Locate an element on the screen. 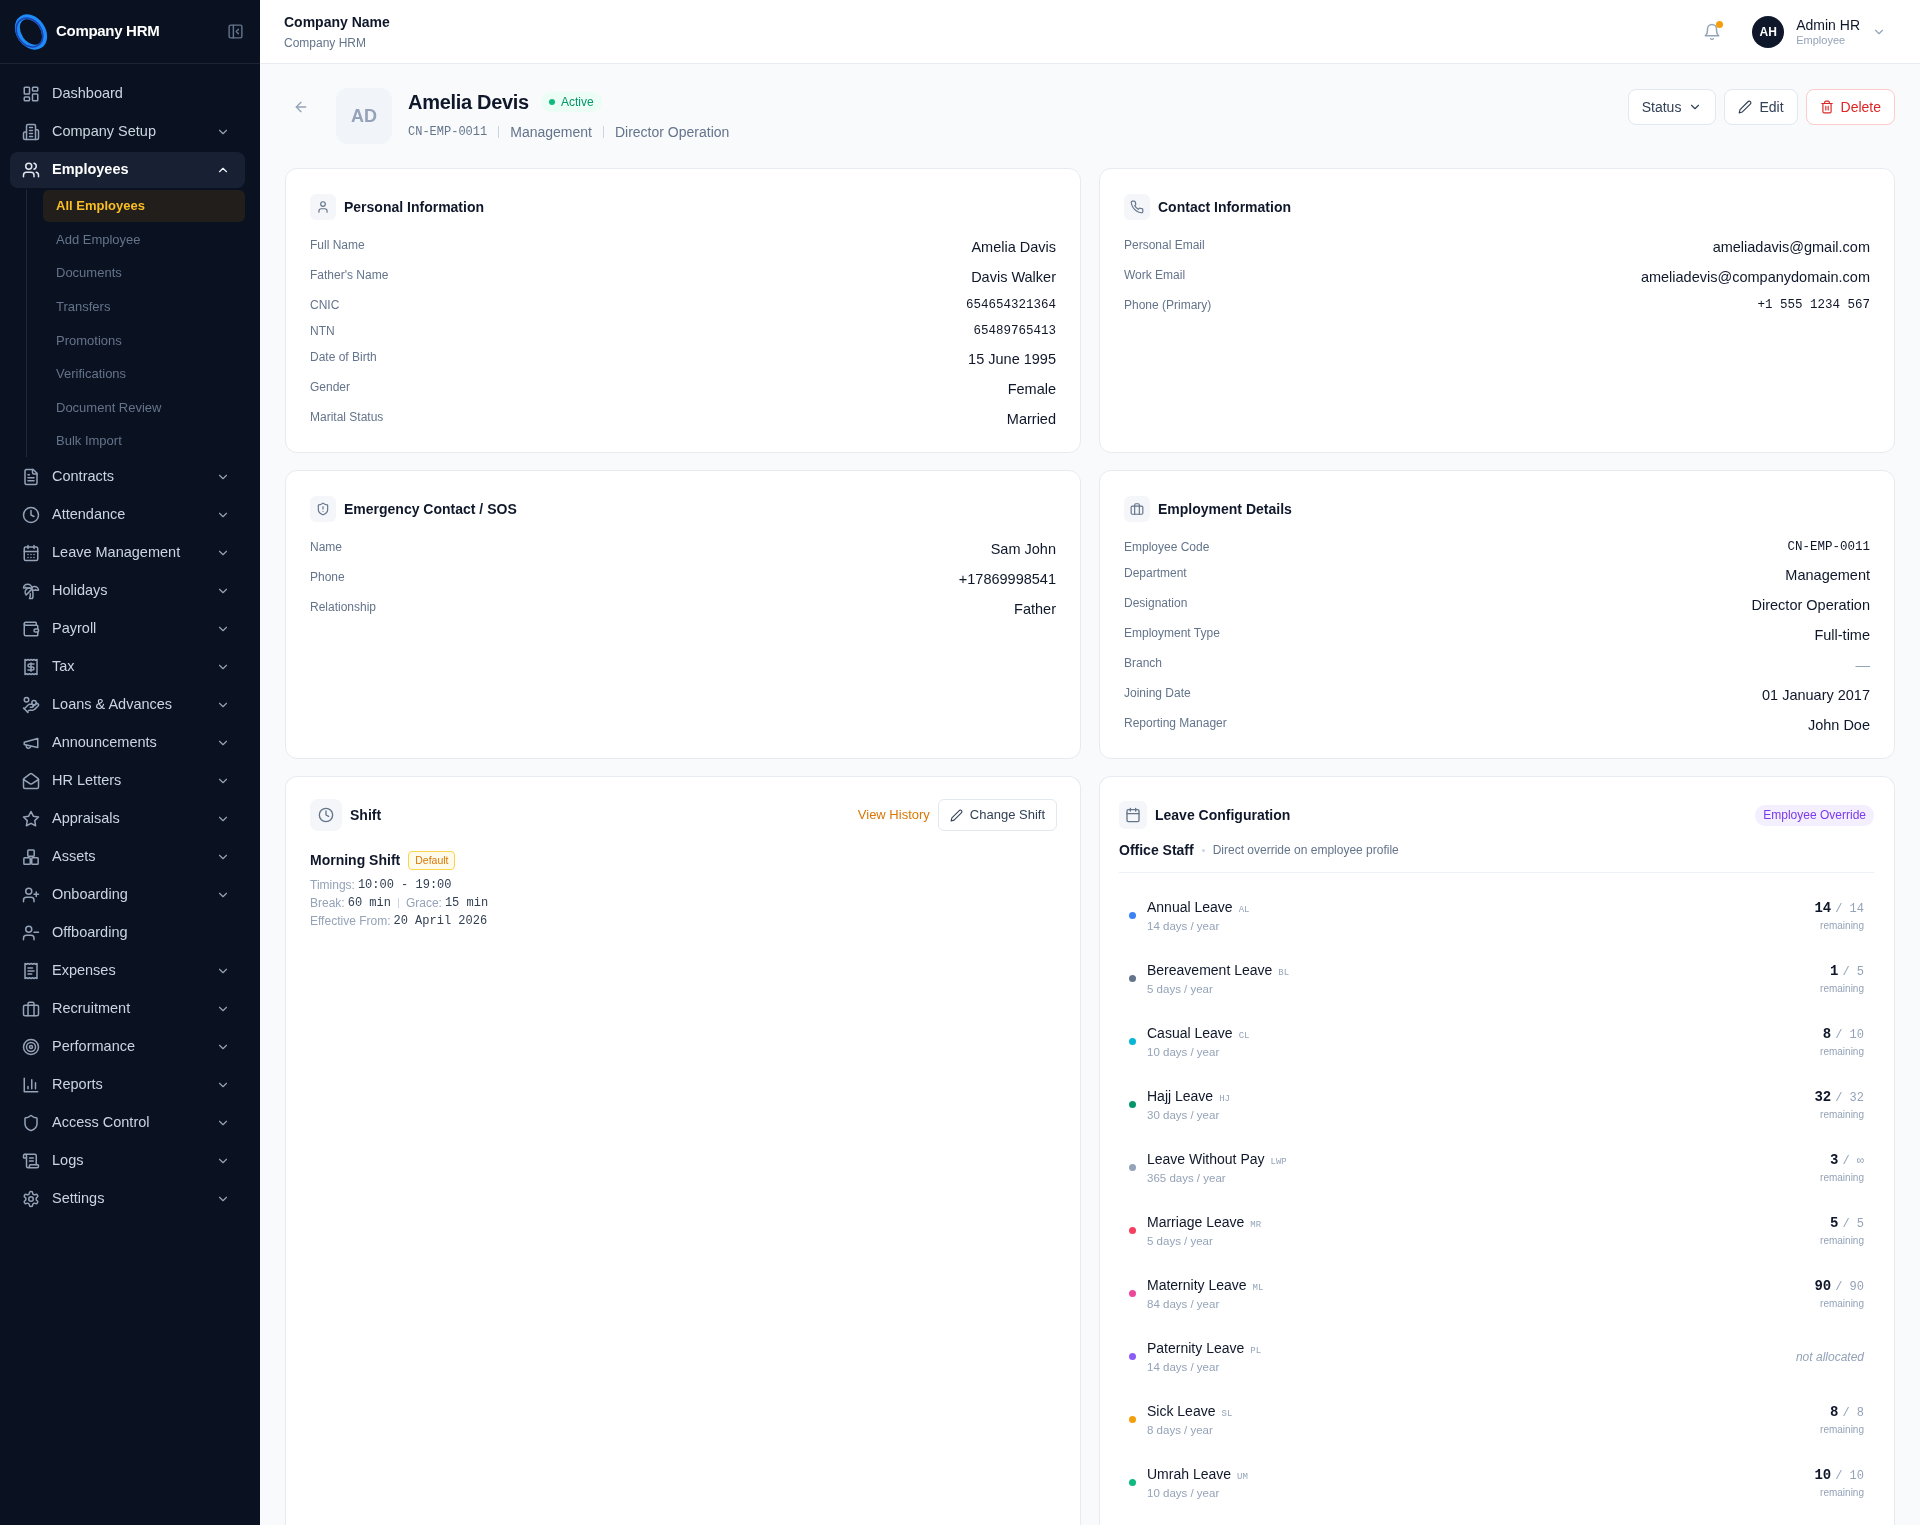 This screenshot has width=1920, height=1525. field-value: Director Operation is located at coordinates (1810, 605).